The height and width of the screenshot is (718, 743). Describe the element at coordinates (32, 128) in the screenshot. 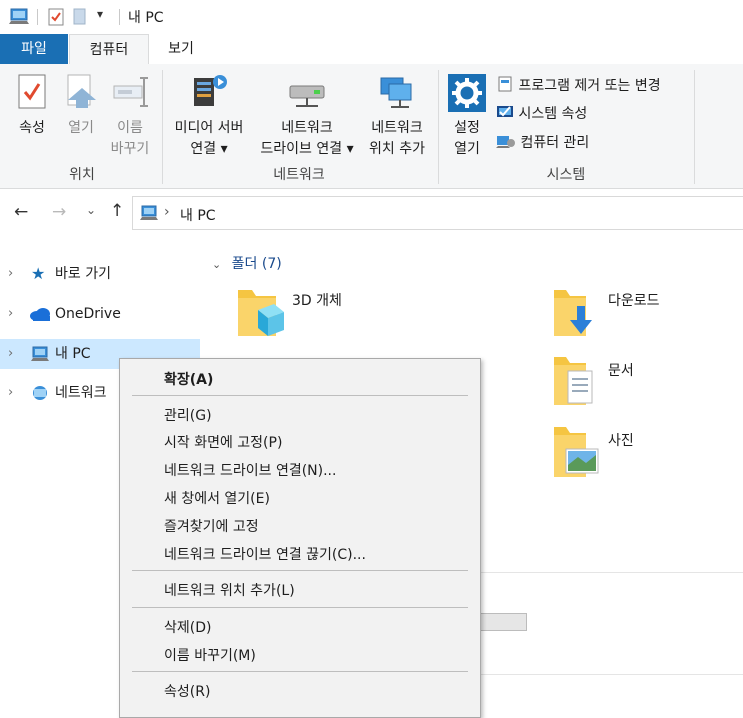

I see `properties-label: 속성` at that location.